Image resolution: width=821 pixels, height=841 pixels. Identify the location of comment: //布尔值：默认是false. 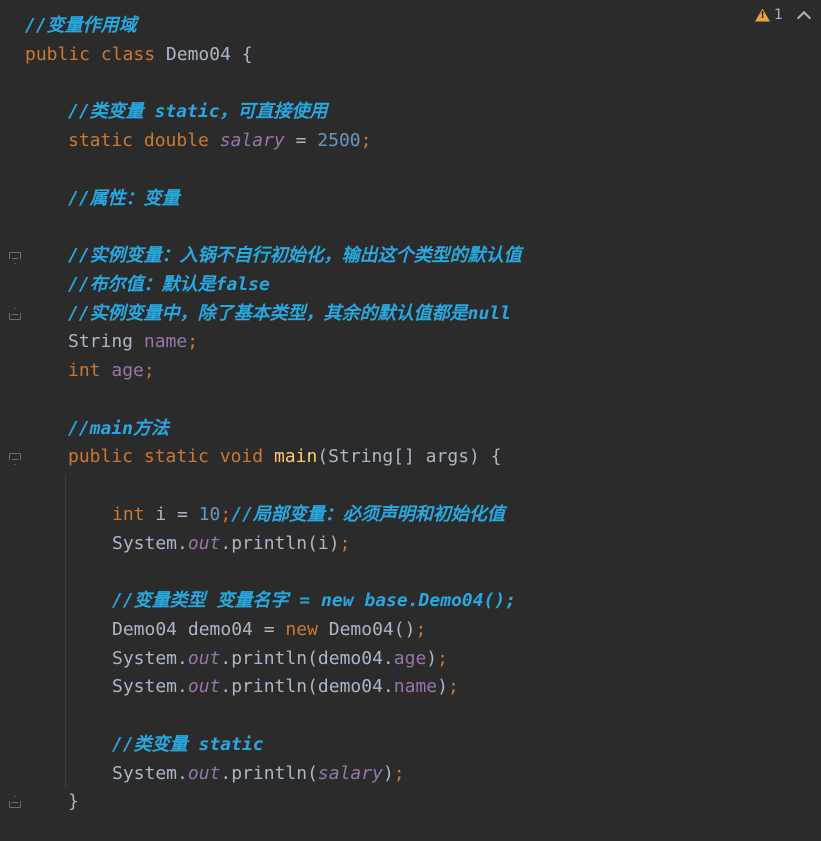
(169, 284).